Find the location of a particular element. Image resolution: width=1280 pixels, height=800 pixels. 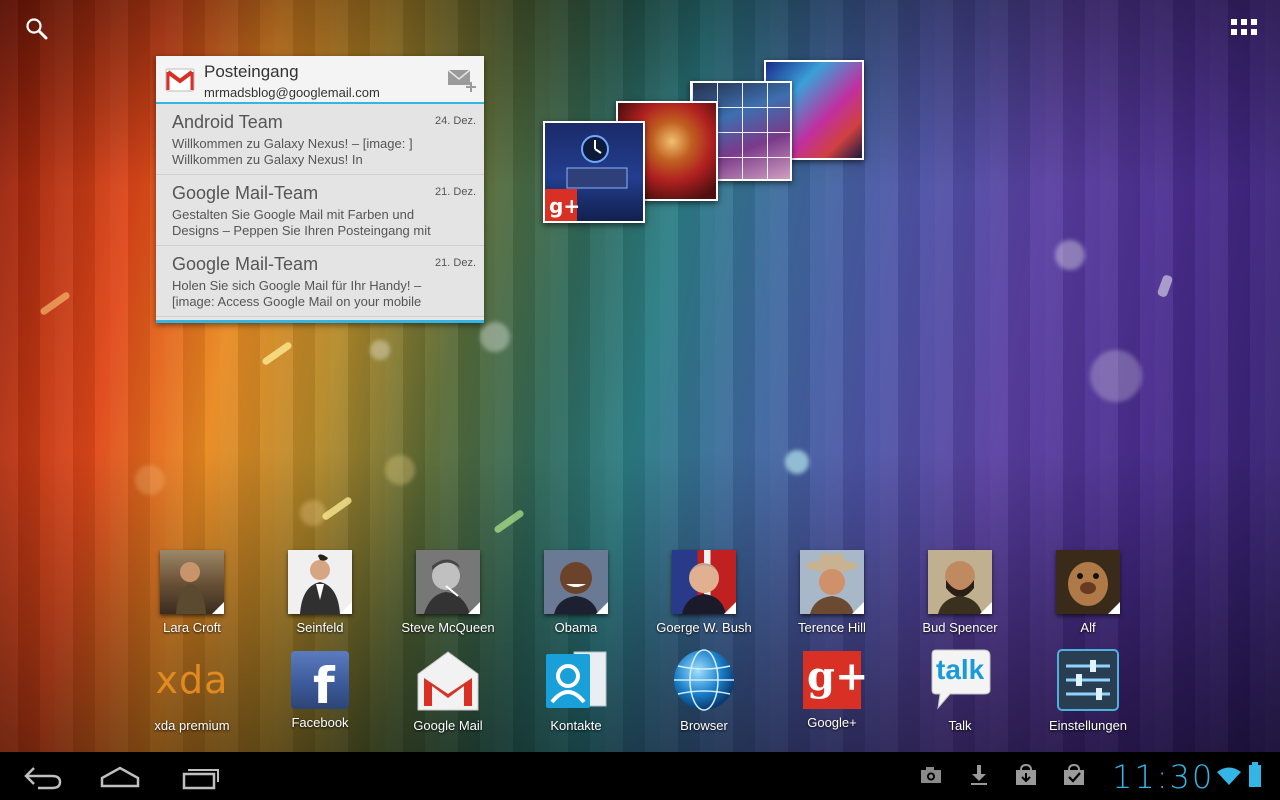

contact-shortcut: Seinfeld is located at coordinates (320, 592).